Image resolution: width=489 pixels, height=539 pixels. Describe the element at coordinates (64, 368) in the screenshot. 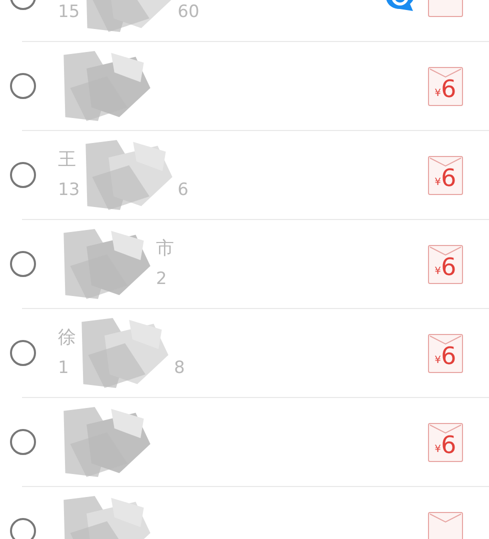

I see `phone-number: 1` at that location.